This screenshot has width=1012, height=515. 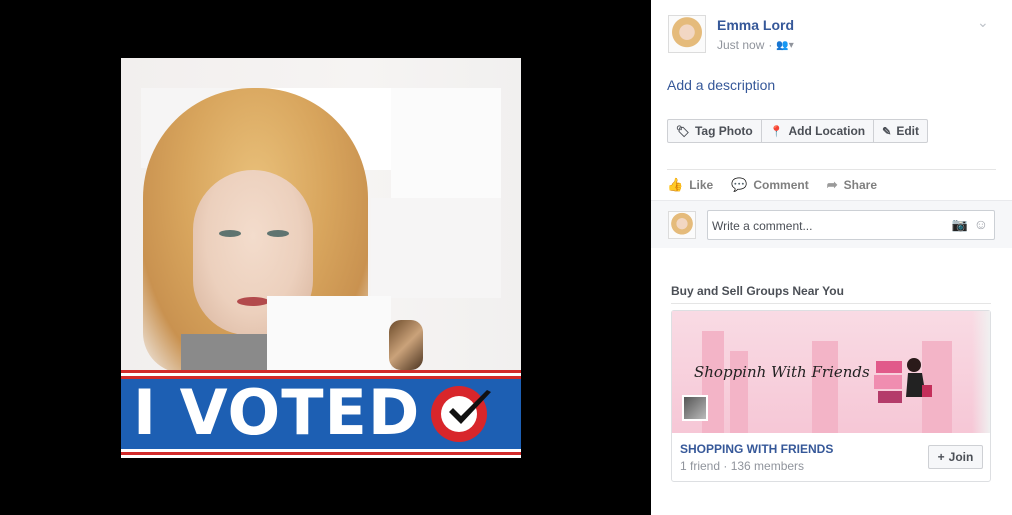 What do you see at coordinates (406, 345) in the screenshot?
I see `photo-detail` at bounding box center [406, 345].